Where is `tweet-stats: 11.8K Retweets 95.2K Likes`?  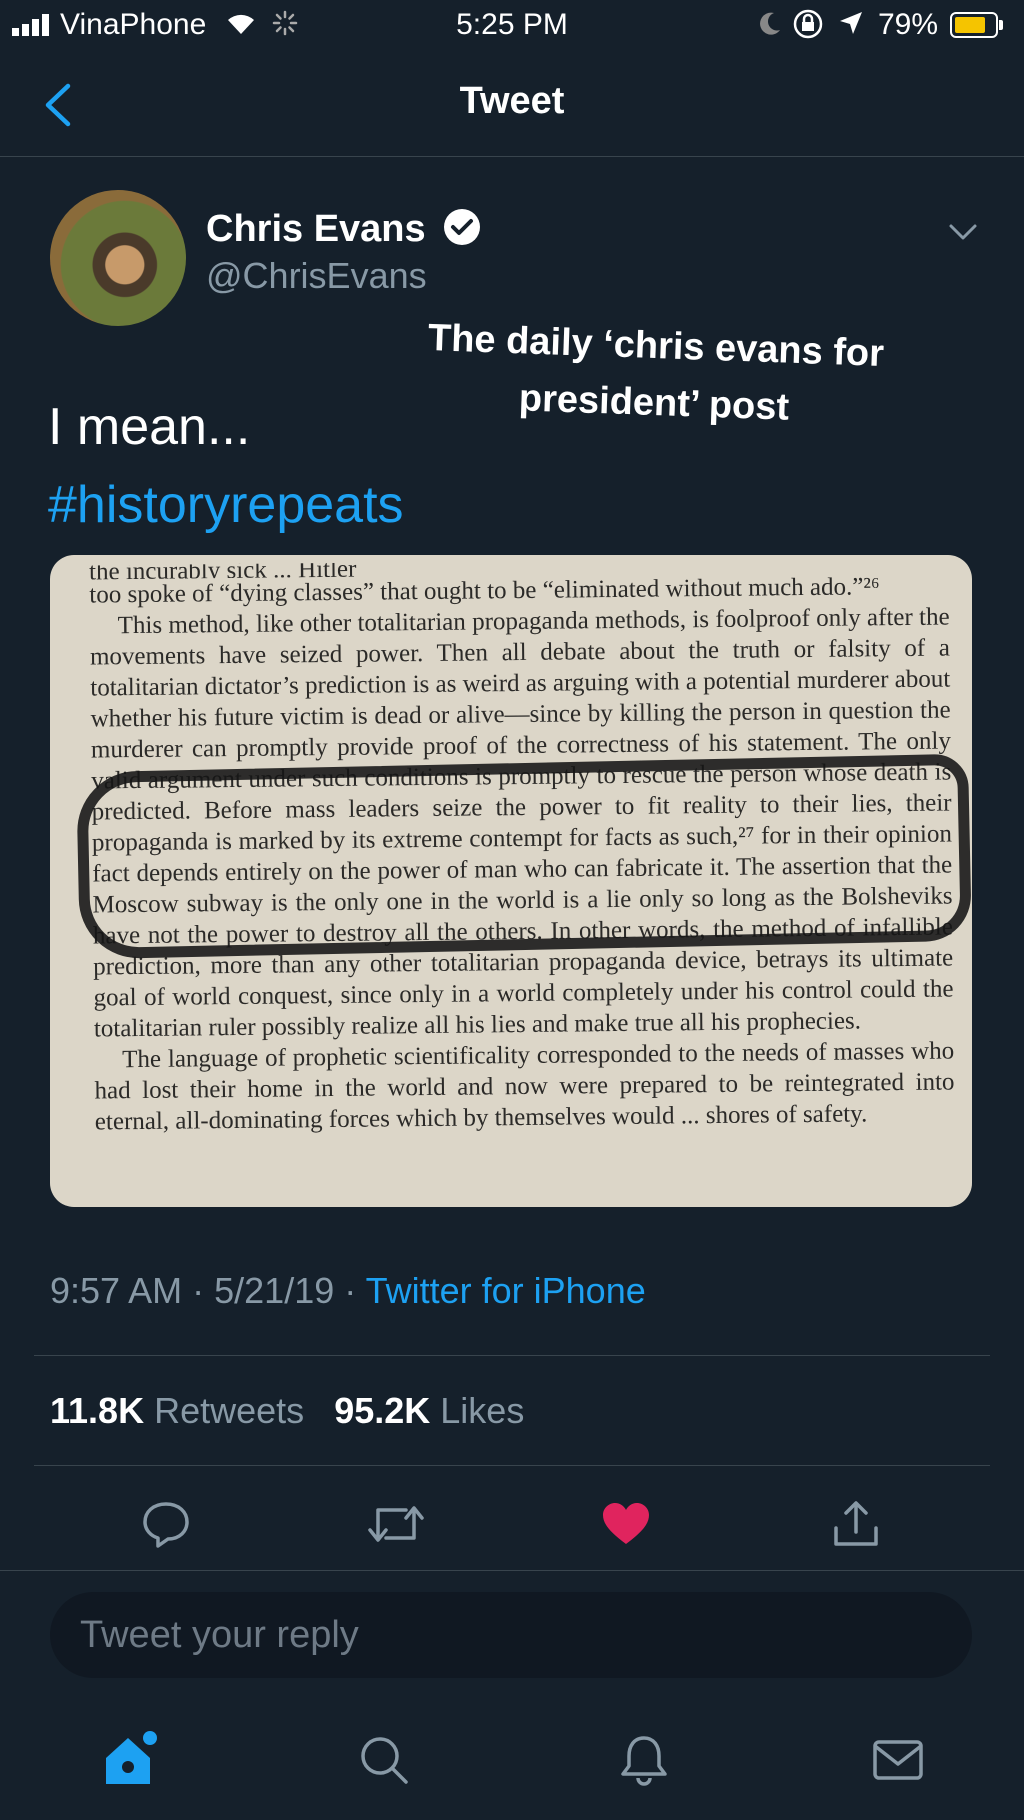 tweet-stats: 11.8K Retweets 95.2K Likes is located at coordinates (287, 1411).